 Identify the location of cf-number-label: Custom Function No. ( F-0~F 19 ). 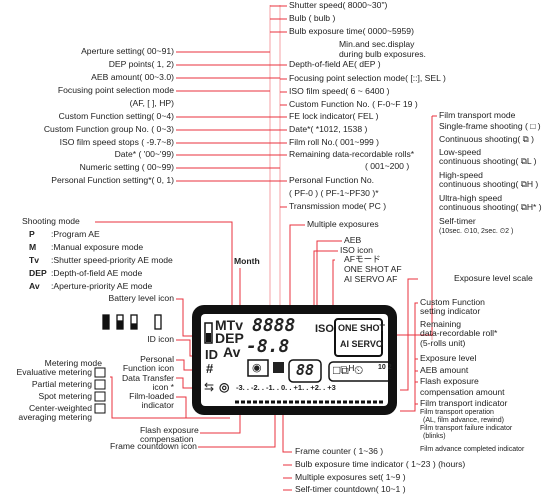
(353, 104).